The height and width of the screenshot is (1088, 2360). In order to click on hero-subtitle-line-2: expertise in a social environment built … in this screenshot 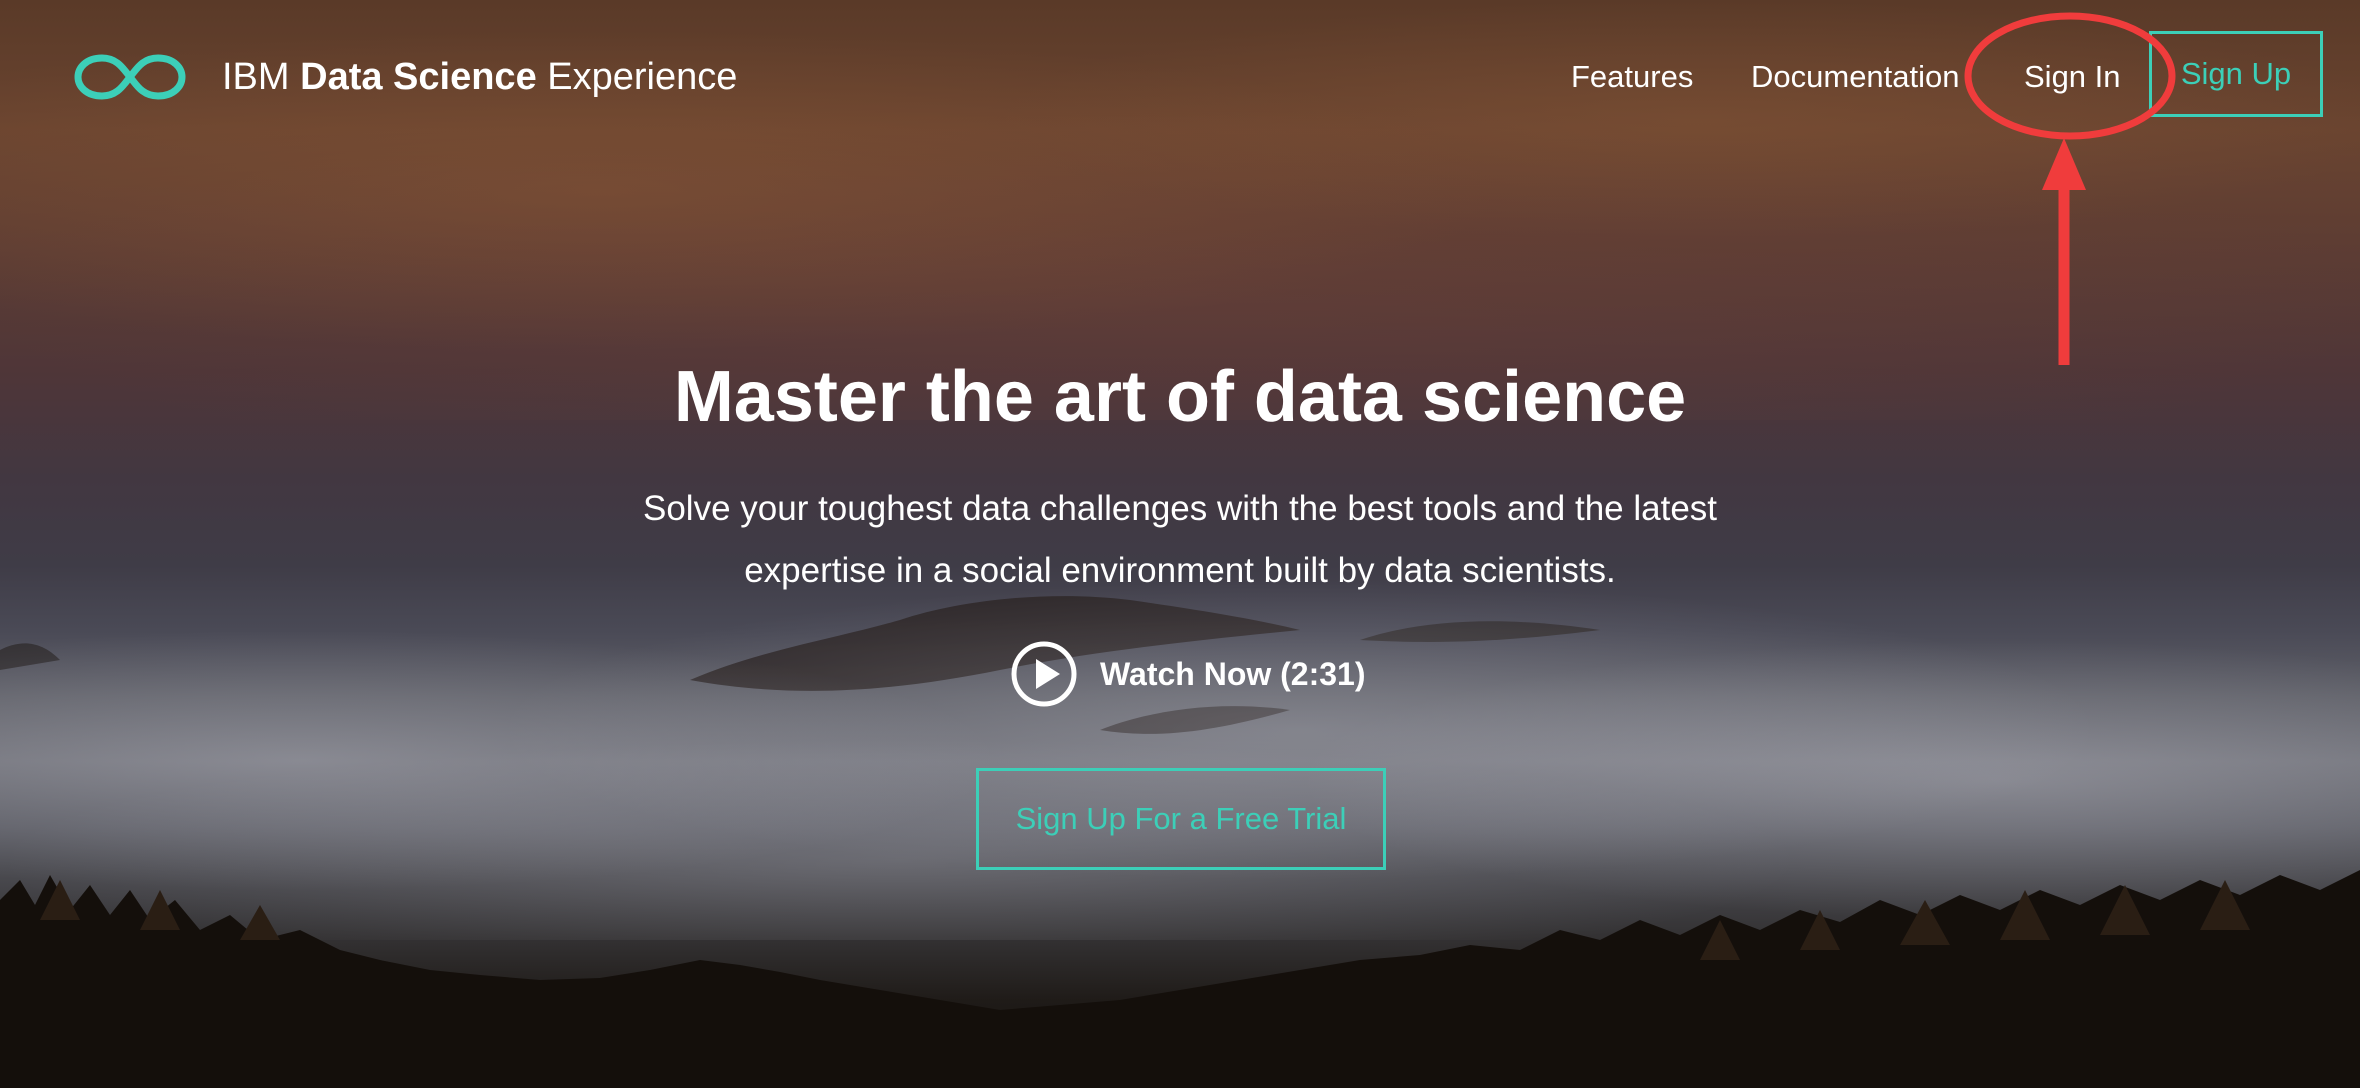, I will do `click(1180, 570)`.